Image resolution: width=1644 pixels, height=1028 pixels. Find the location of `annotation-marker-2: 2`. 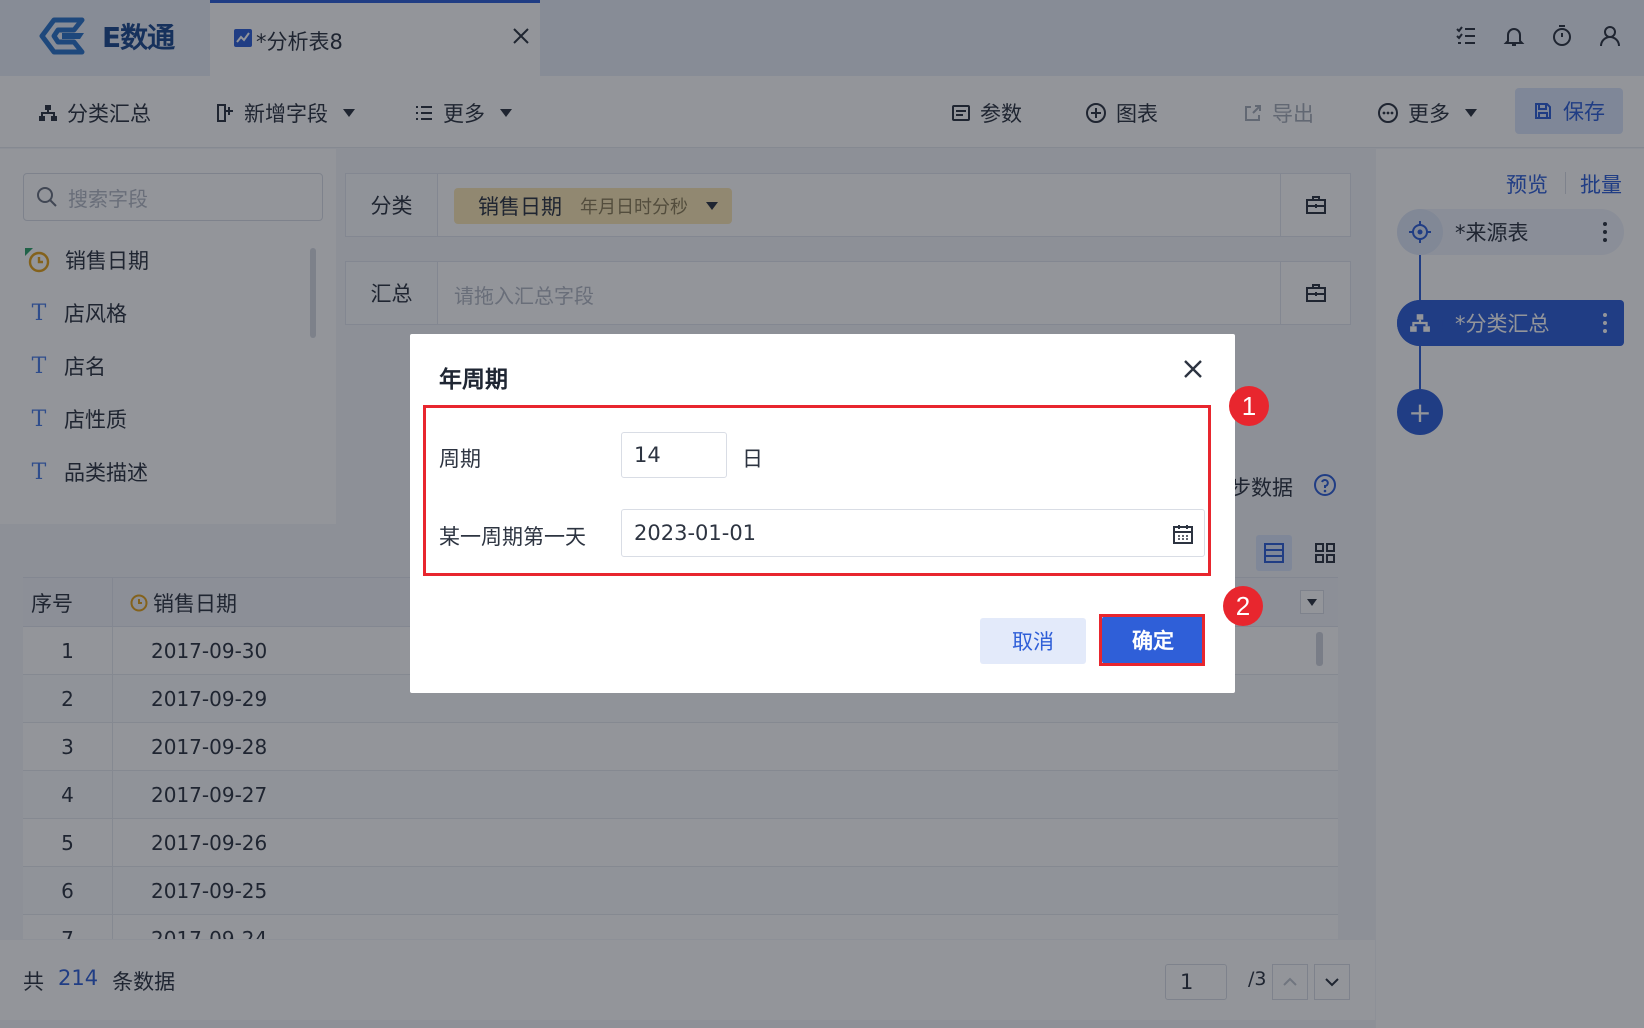

annotation-marker-2: 2 is located at coordinates (1243, 606).